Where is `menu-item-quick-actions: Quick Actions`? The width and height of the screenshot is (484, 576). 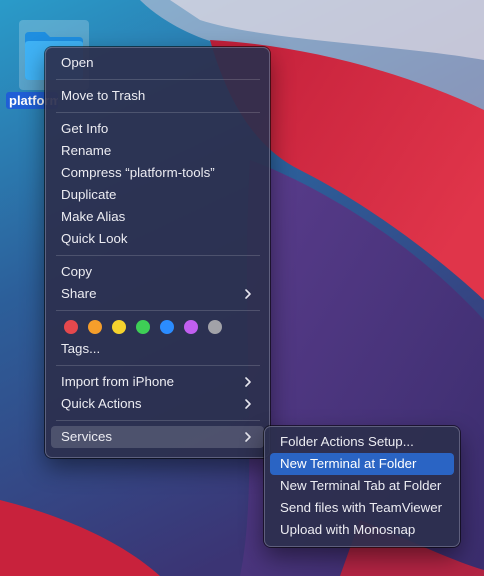 menu-item-quick-actions: Quick Actions is located at coordinates (157, 404).